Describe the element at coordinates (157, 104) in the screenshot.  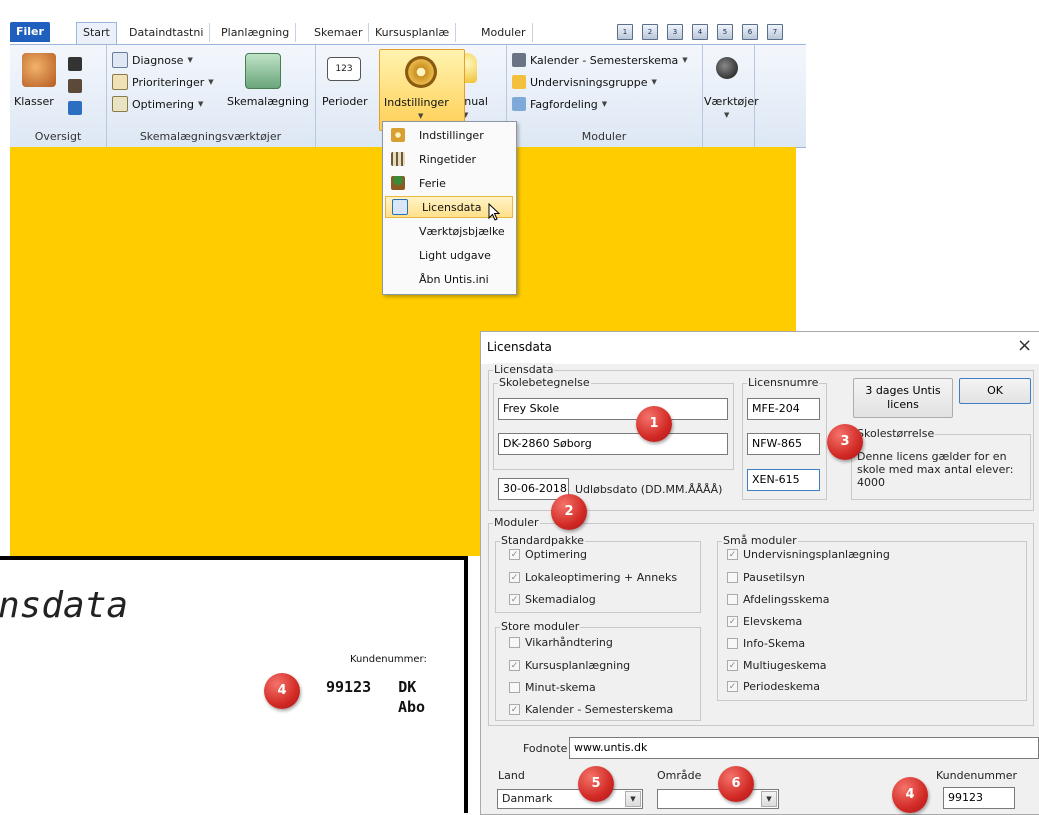
I see `optimering-button: Optimering ▼` at that location.